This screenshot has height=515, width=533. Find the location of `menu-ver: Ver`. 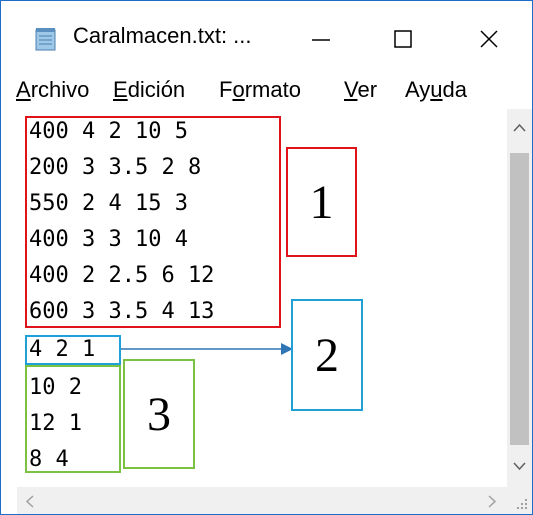

menu-ver: Ver is located at coordinates (360, 90).